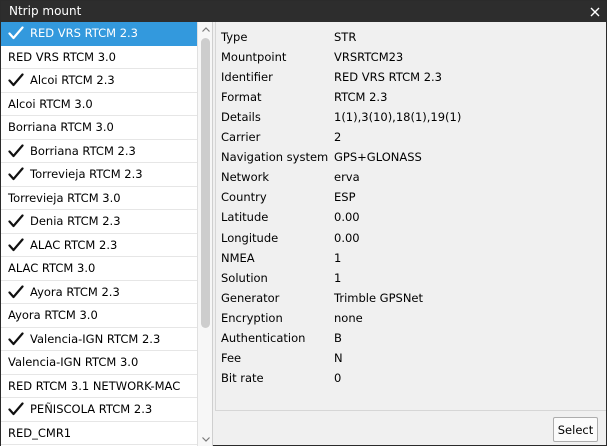  I want to click on list-item: ALAC RTCM 3.0, so click(99, 269).